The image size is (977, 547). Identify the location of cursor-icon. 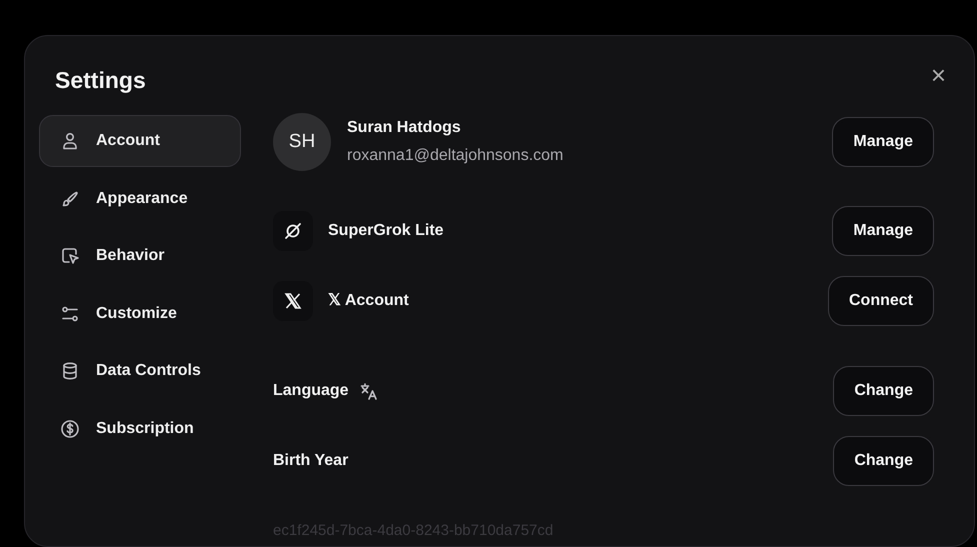
(70, 256).